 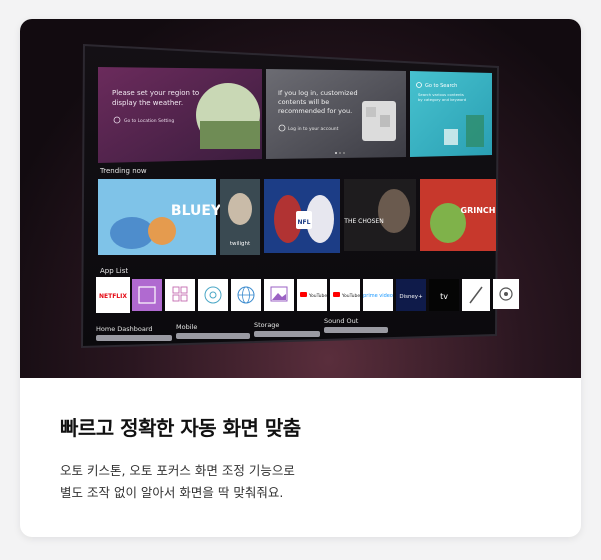 I want to click on trending-tile: GRINCH, so click(x=458, y=215).